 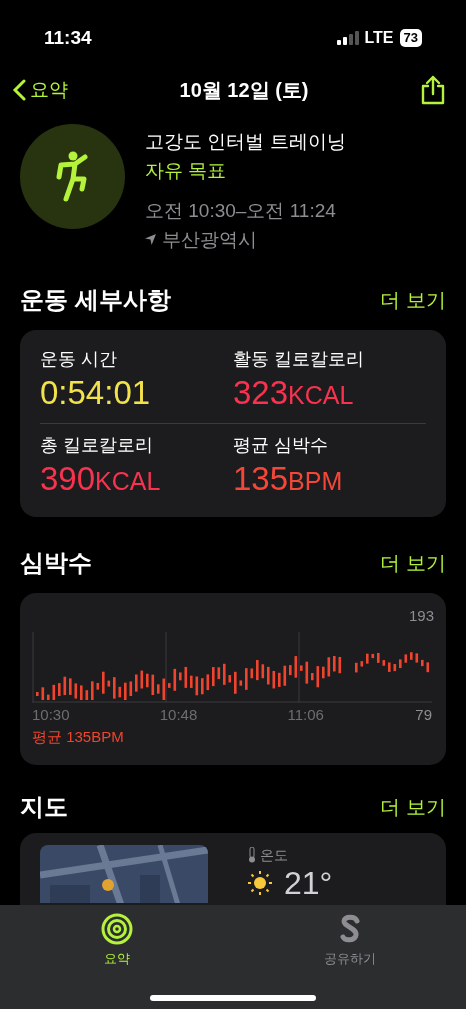 What do you see at coordinates (252, 855) in the screenshot?
I see `thermometer-icon` at bounding box center [252, 855].